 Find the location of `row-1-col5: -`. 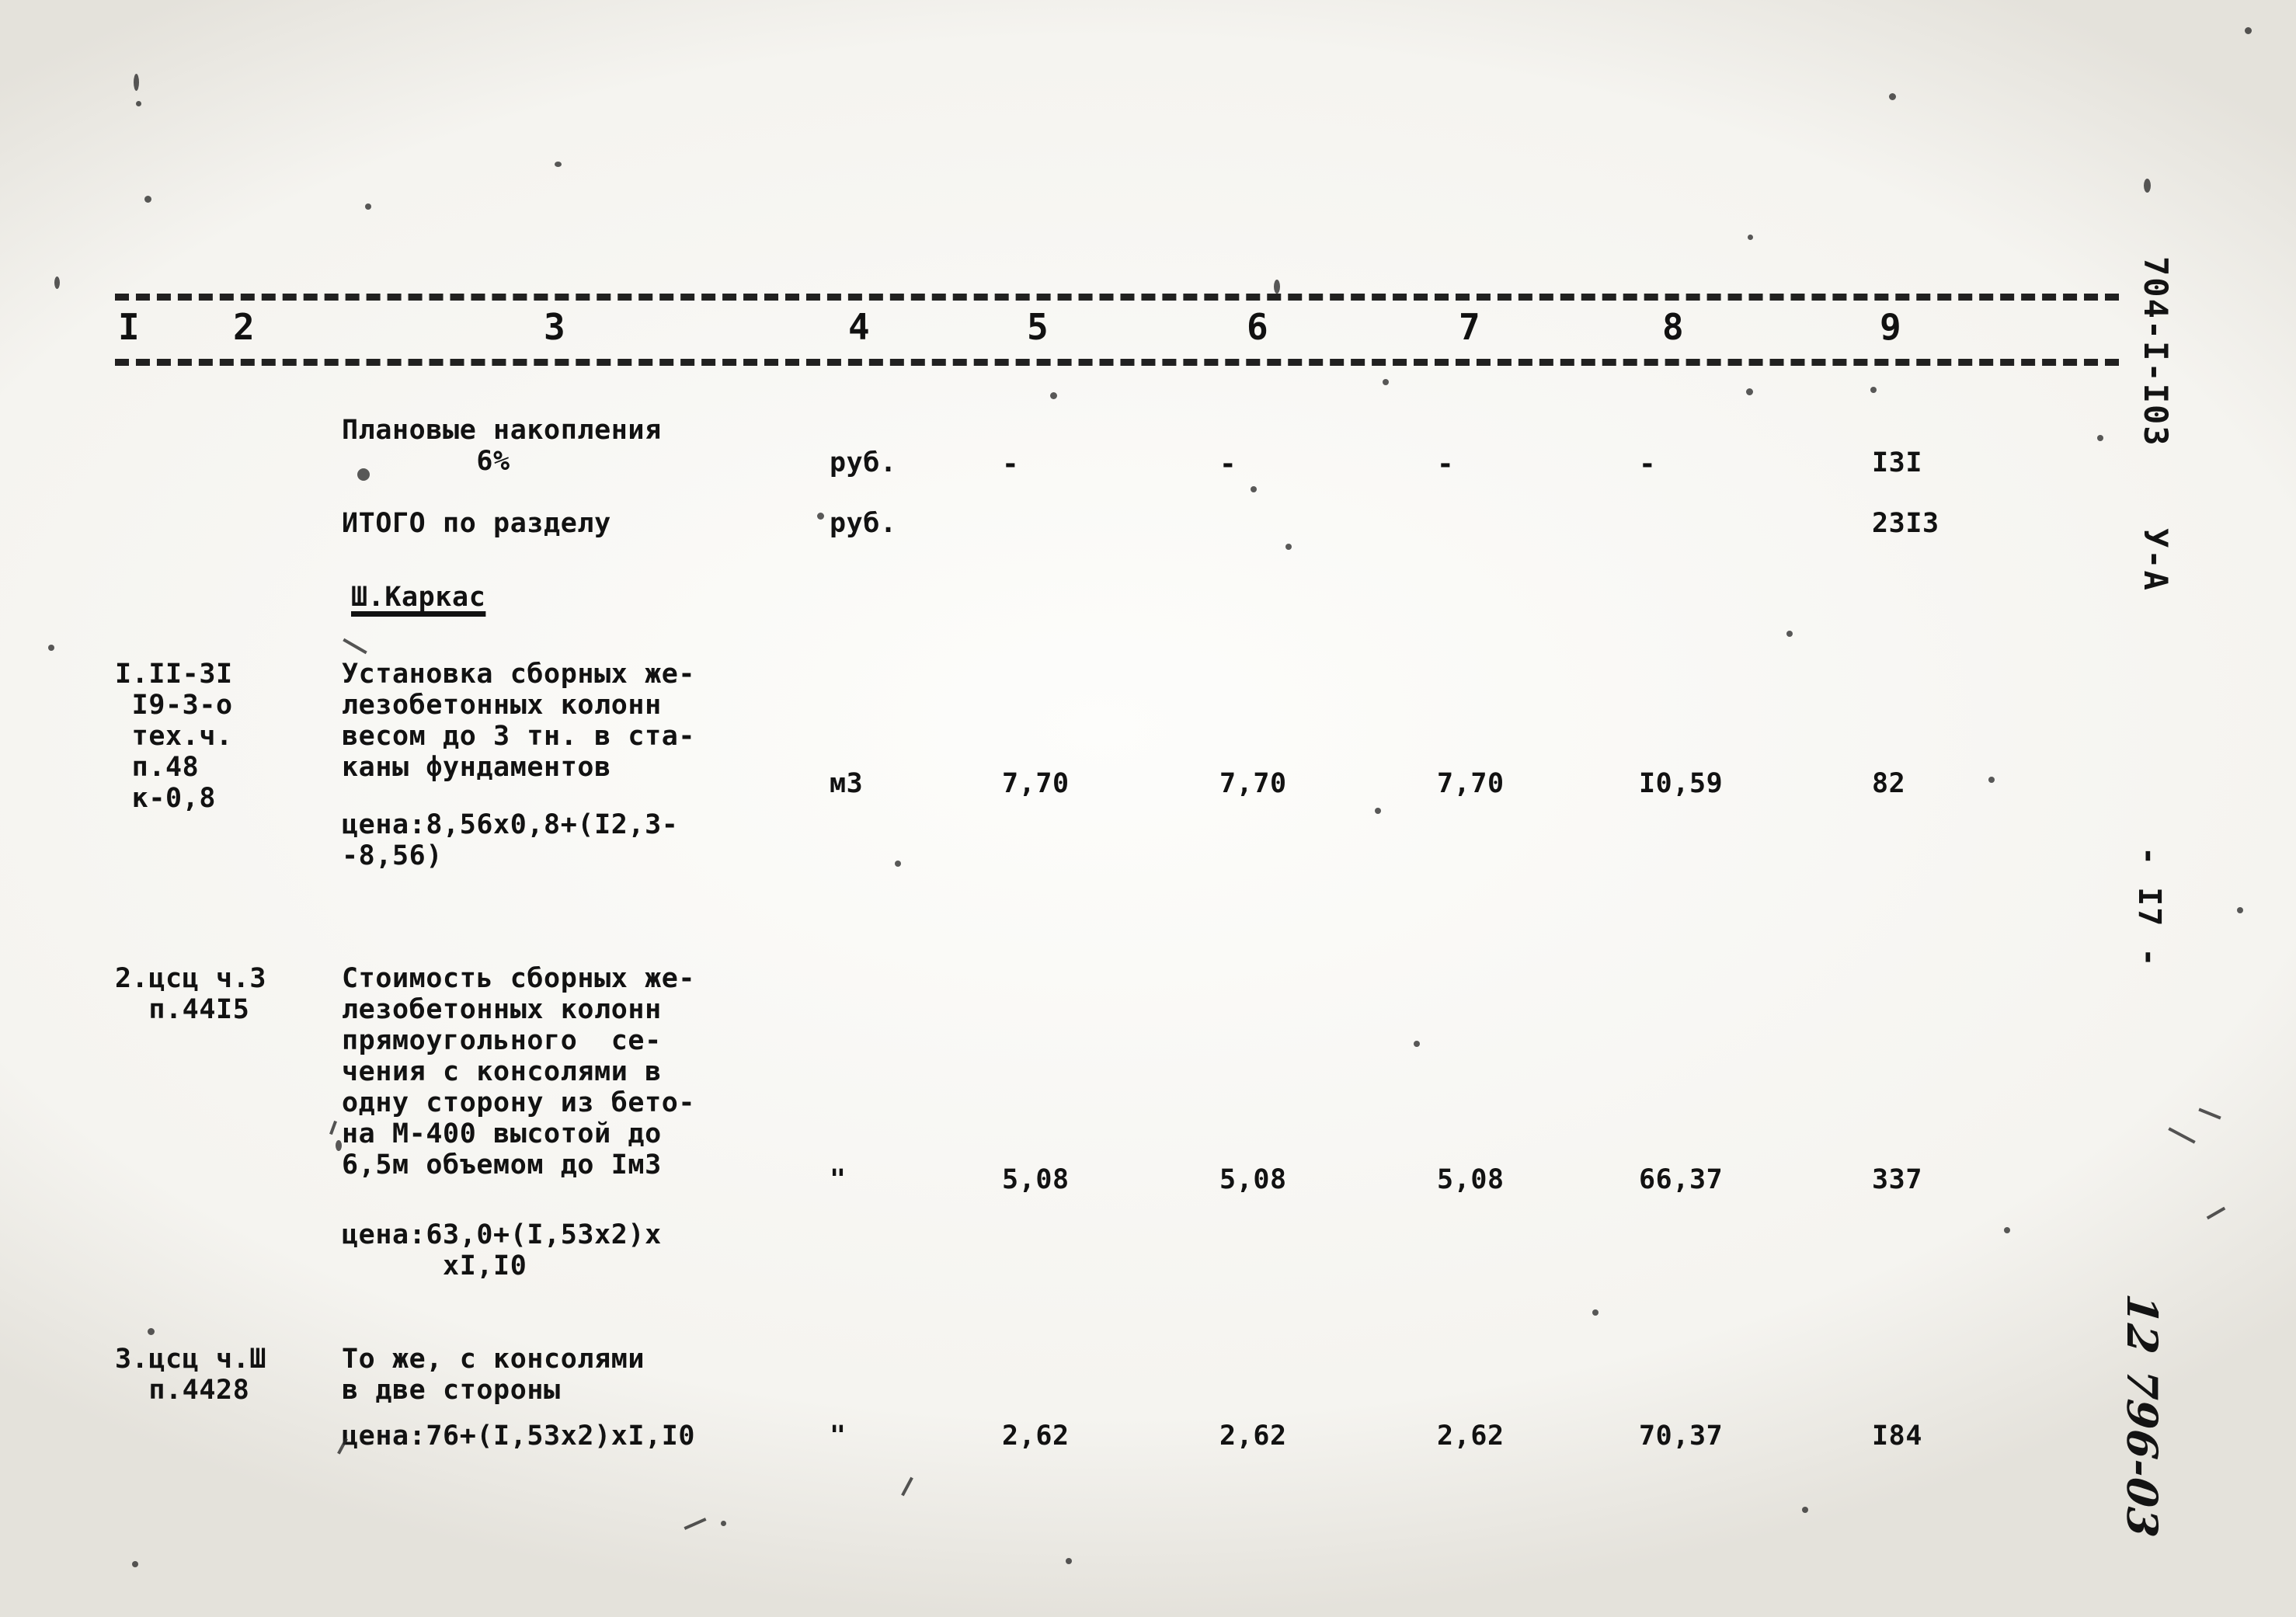

row-1-col5: - is located at coordinates (1010, 464).